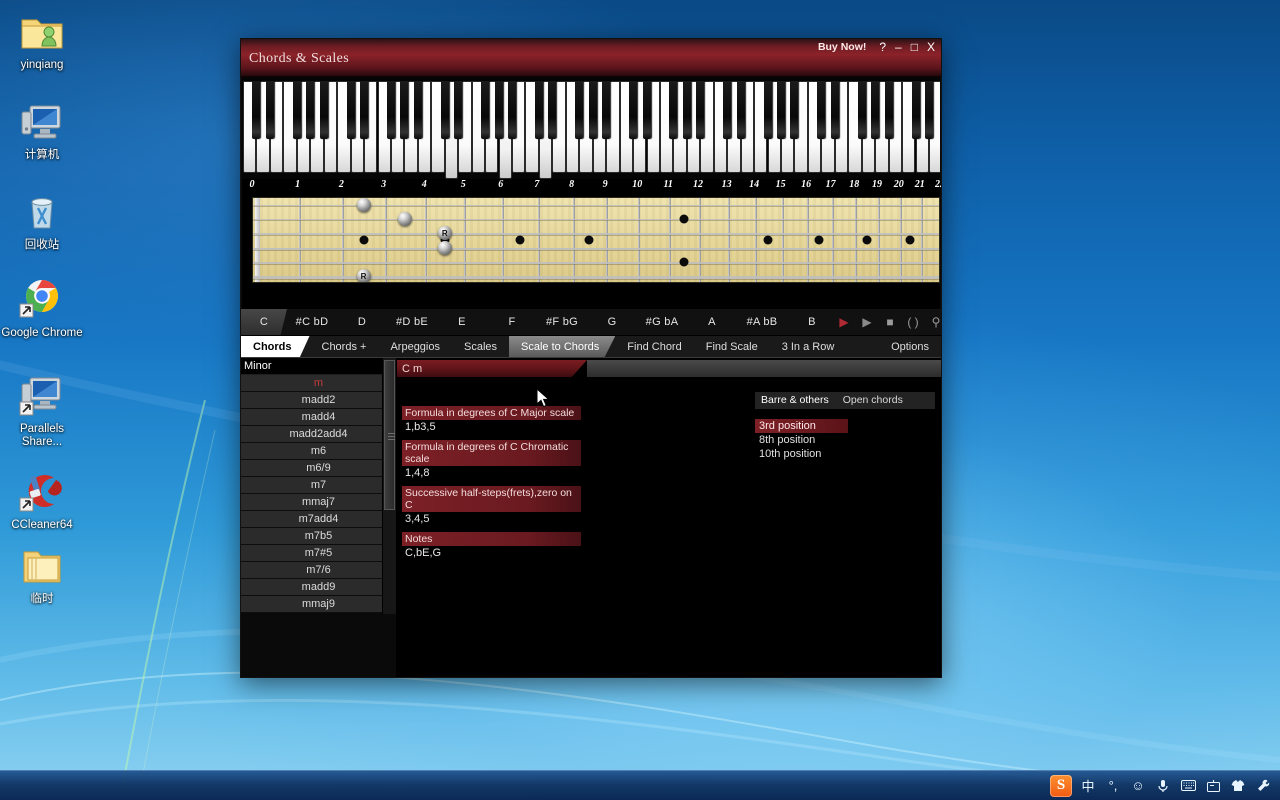  What do you see at coordinates (415, 346) in the screenshot?
I see `tab-arpeggios: Arpeggios` at bounding box center [415, 346].